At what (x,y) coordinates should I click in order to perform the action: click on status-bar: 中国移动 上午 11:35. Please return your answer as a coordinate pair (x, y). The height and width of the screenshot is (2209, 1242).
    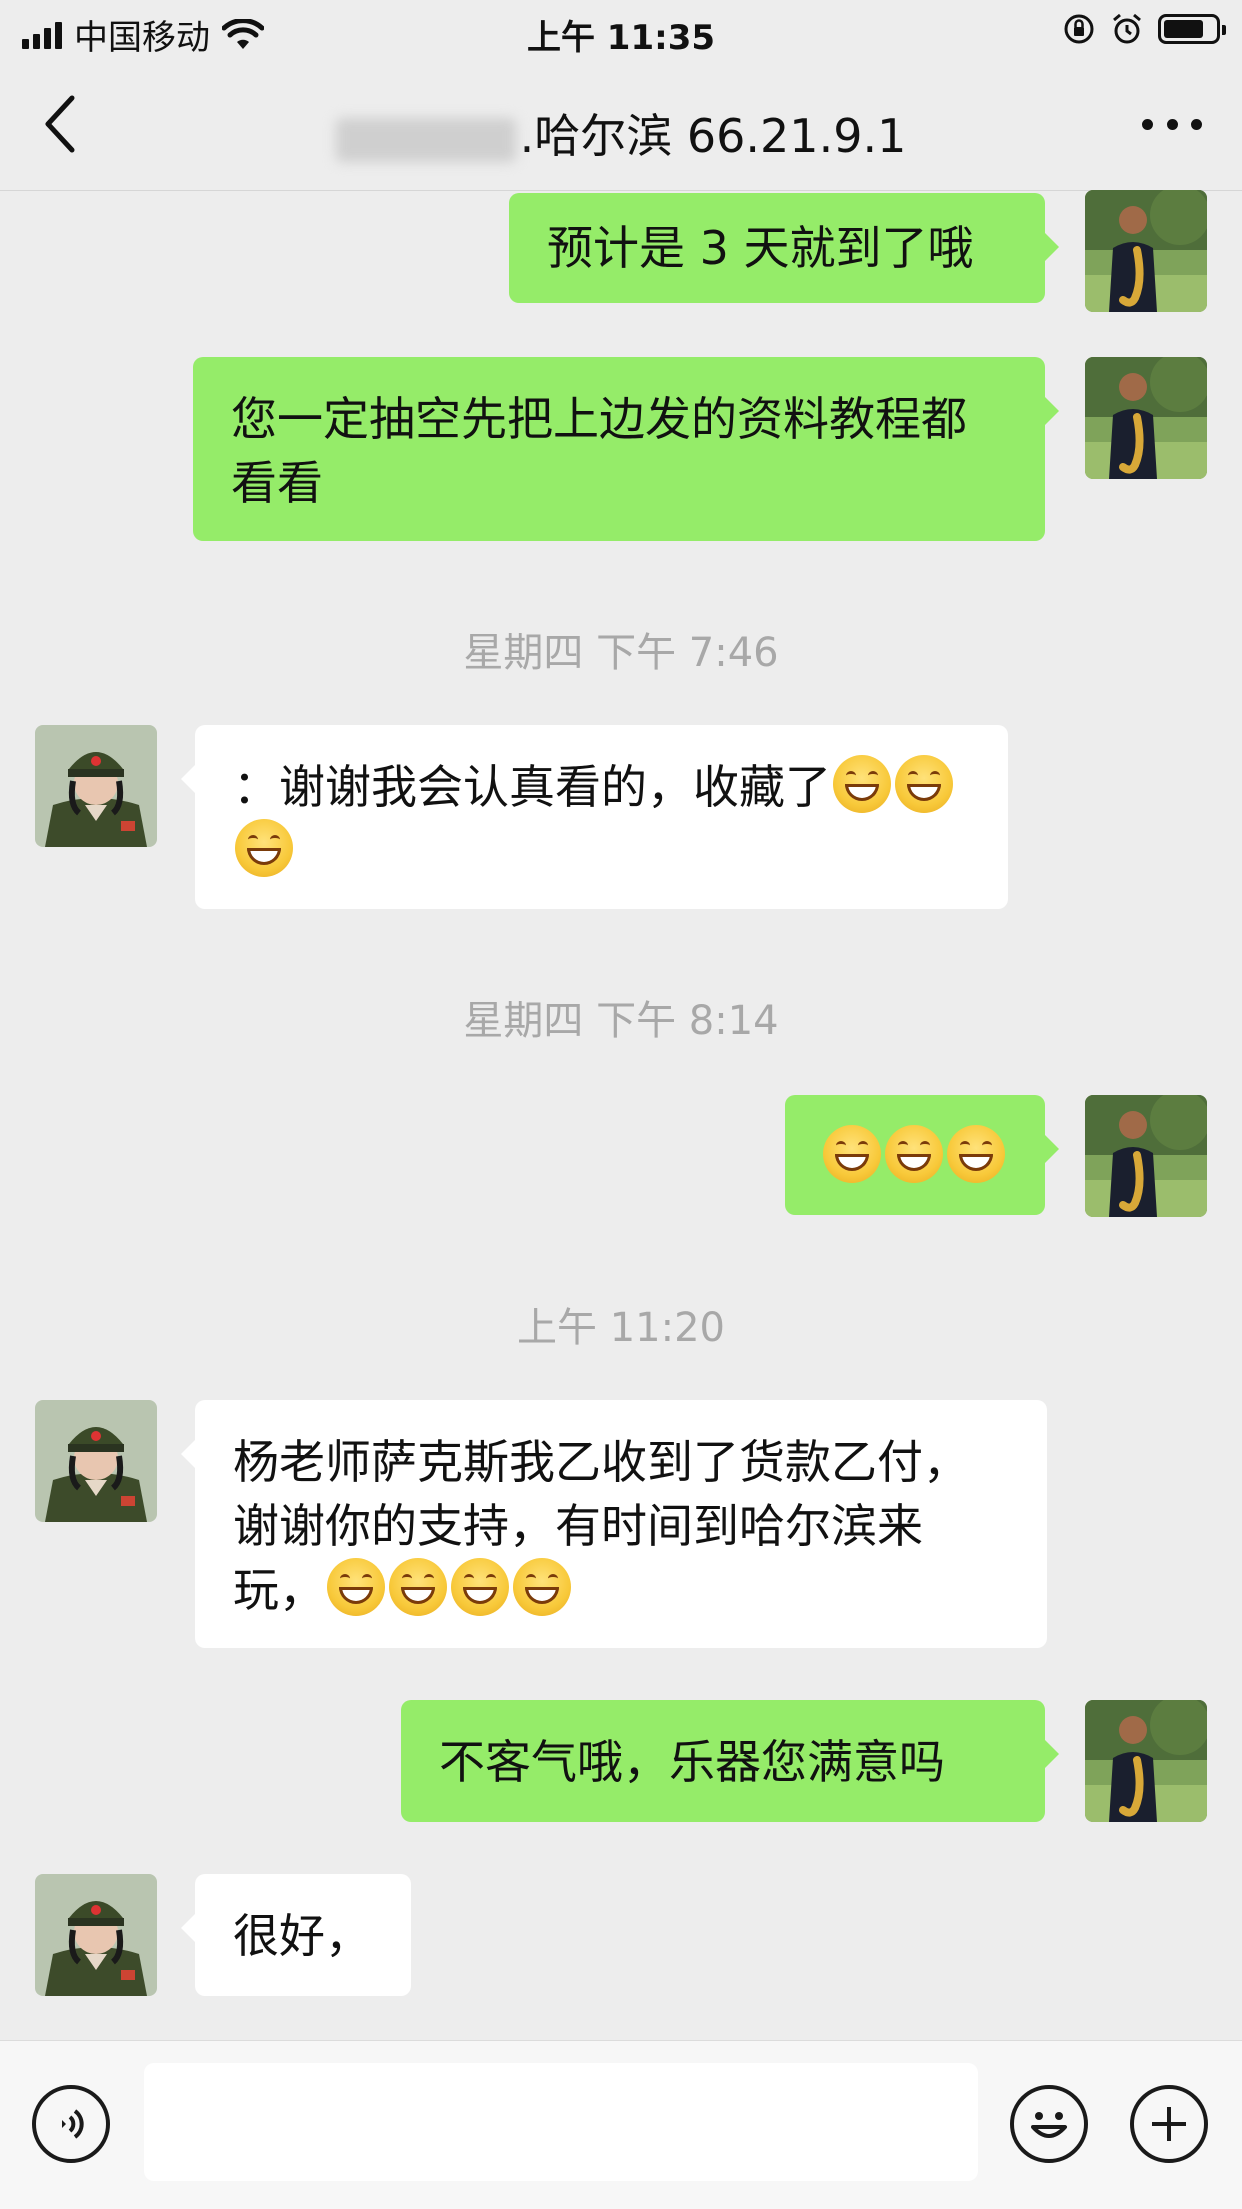
    Looking at the image, I should click on (621, 31).